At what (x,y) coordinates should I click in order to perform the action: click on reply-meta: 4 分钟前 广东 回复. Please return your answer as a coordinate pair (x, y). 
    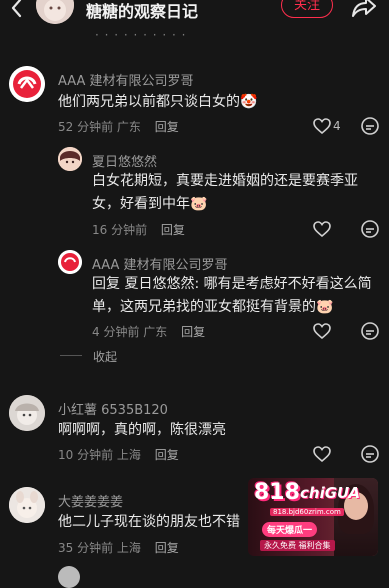
    Looking at the image, I should click on (148, 331).